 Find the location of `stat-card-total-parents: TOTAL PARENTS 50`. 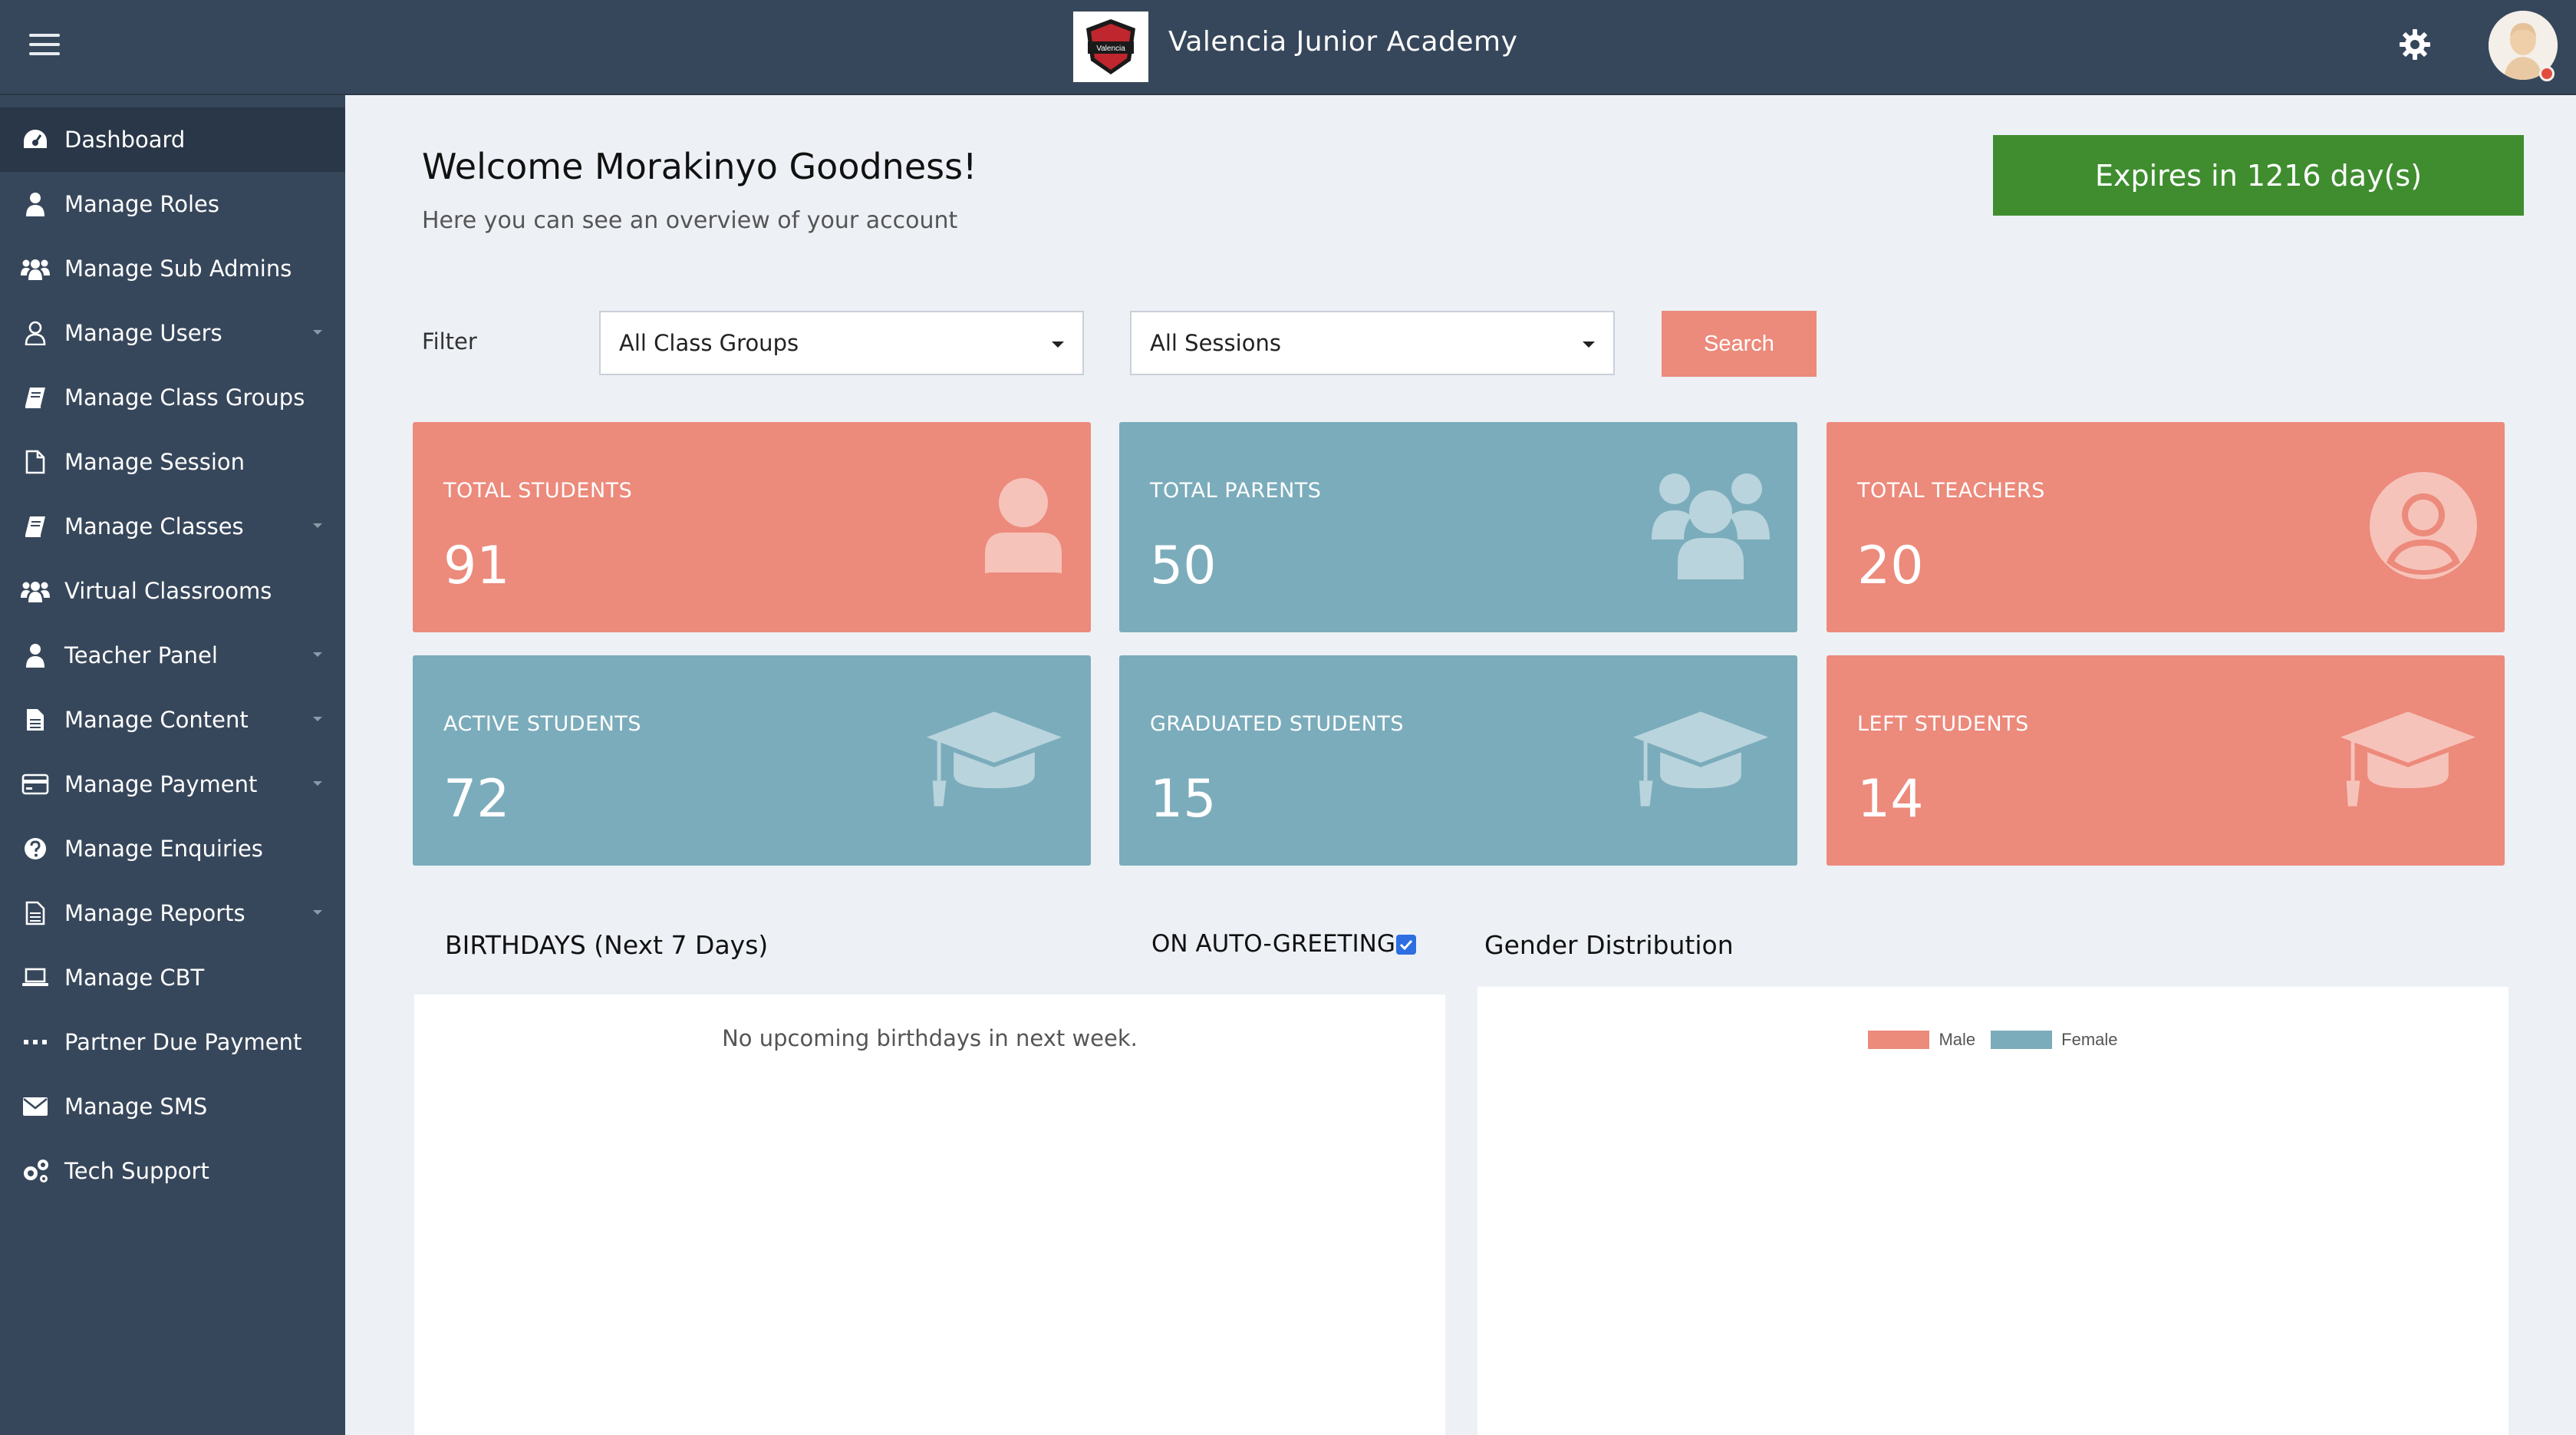

stat-card-total-parents: TOTAL PARENTS 50 is located at coordinates (1458, 527).